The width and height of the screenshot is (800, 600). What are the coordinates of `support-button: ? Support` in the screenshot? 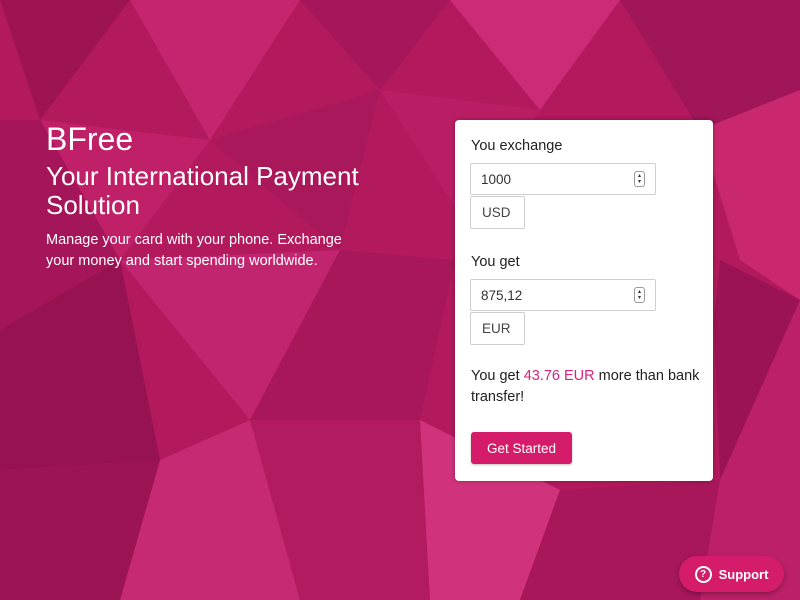 It's located at (731, 574).